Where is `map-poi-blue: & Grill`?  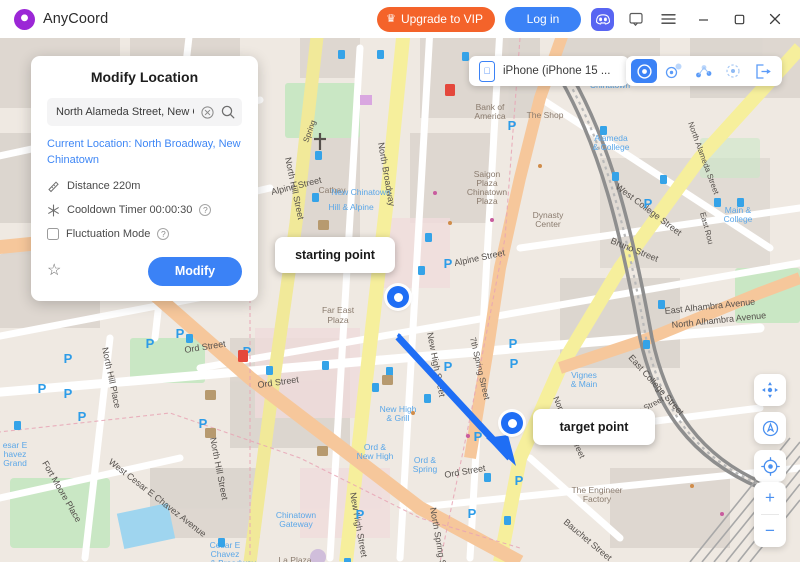 map-poi-blue: & Grill is located at coordinates (397, 418).